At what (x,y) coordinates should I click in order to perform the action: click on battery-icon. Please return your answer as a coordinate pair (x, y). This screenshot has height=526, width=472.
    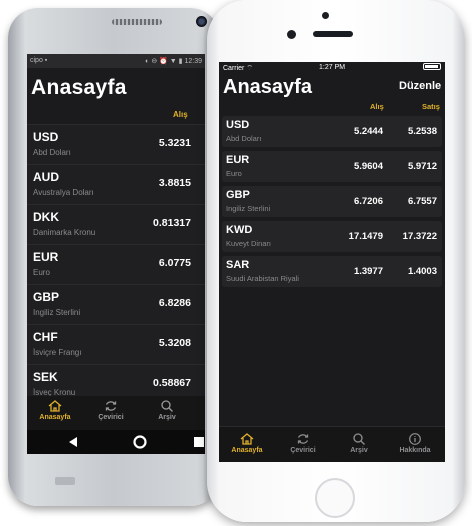
    Looking at the image, I should click on (432, 66).